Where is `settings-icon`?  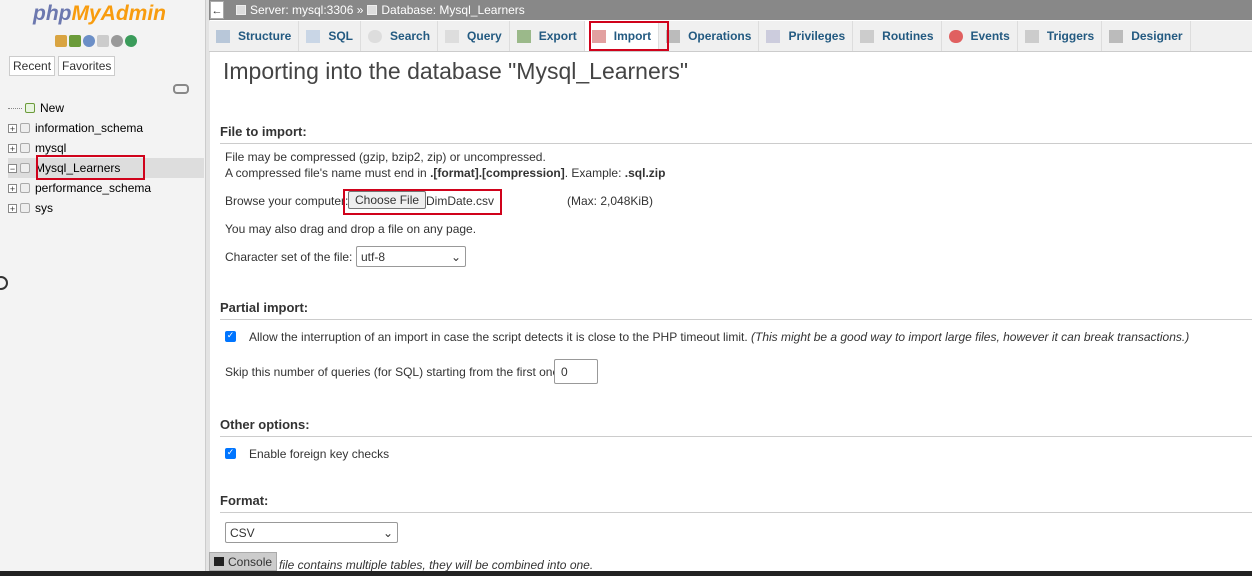 settings-icon is located at coordinates (117, 41).